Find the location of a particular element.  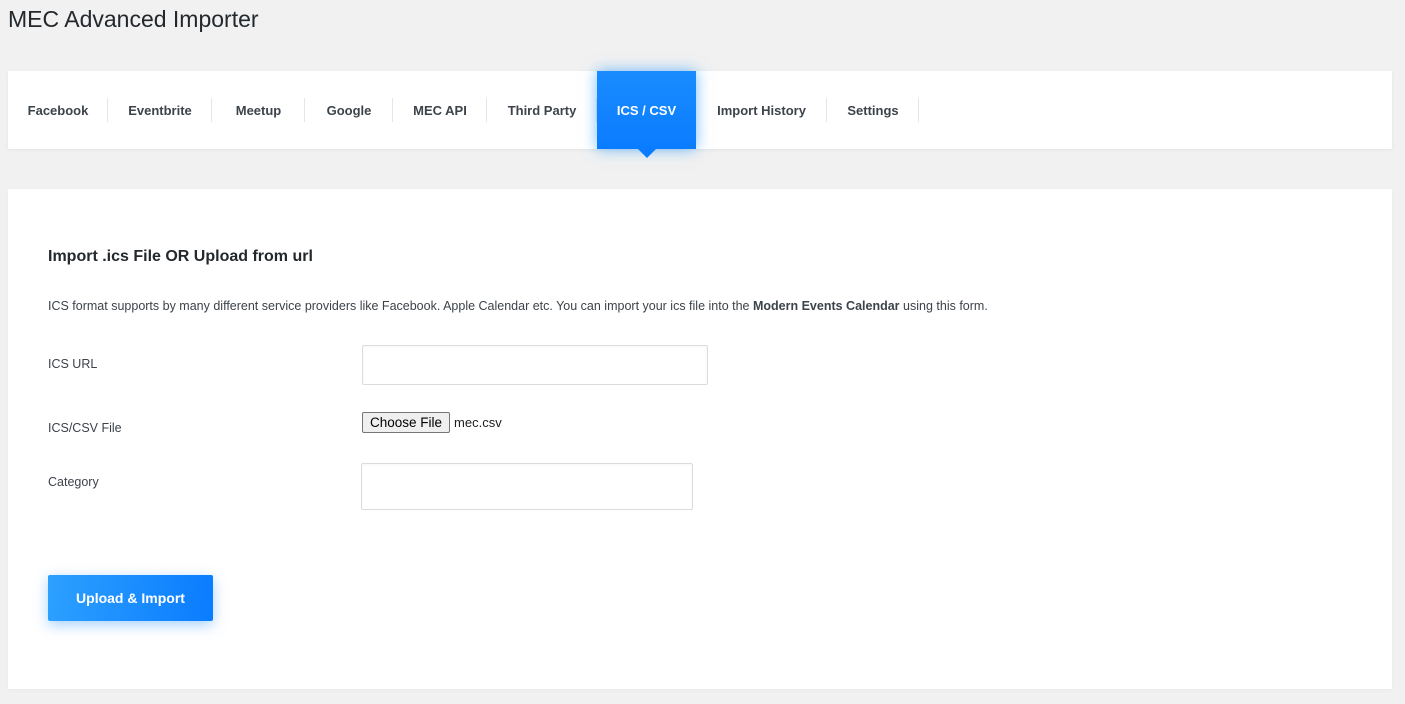

category-label: Category is located at coordinates (73, 482).